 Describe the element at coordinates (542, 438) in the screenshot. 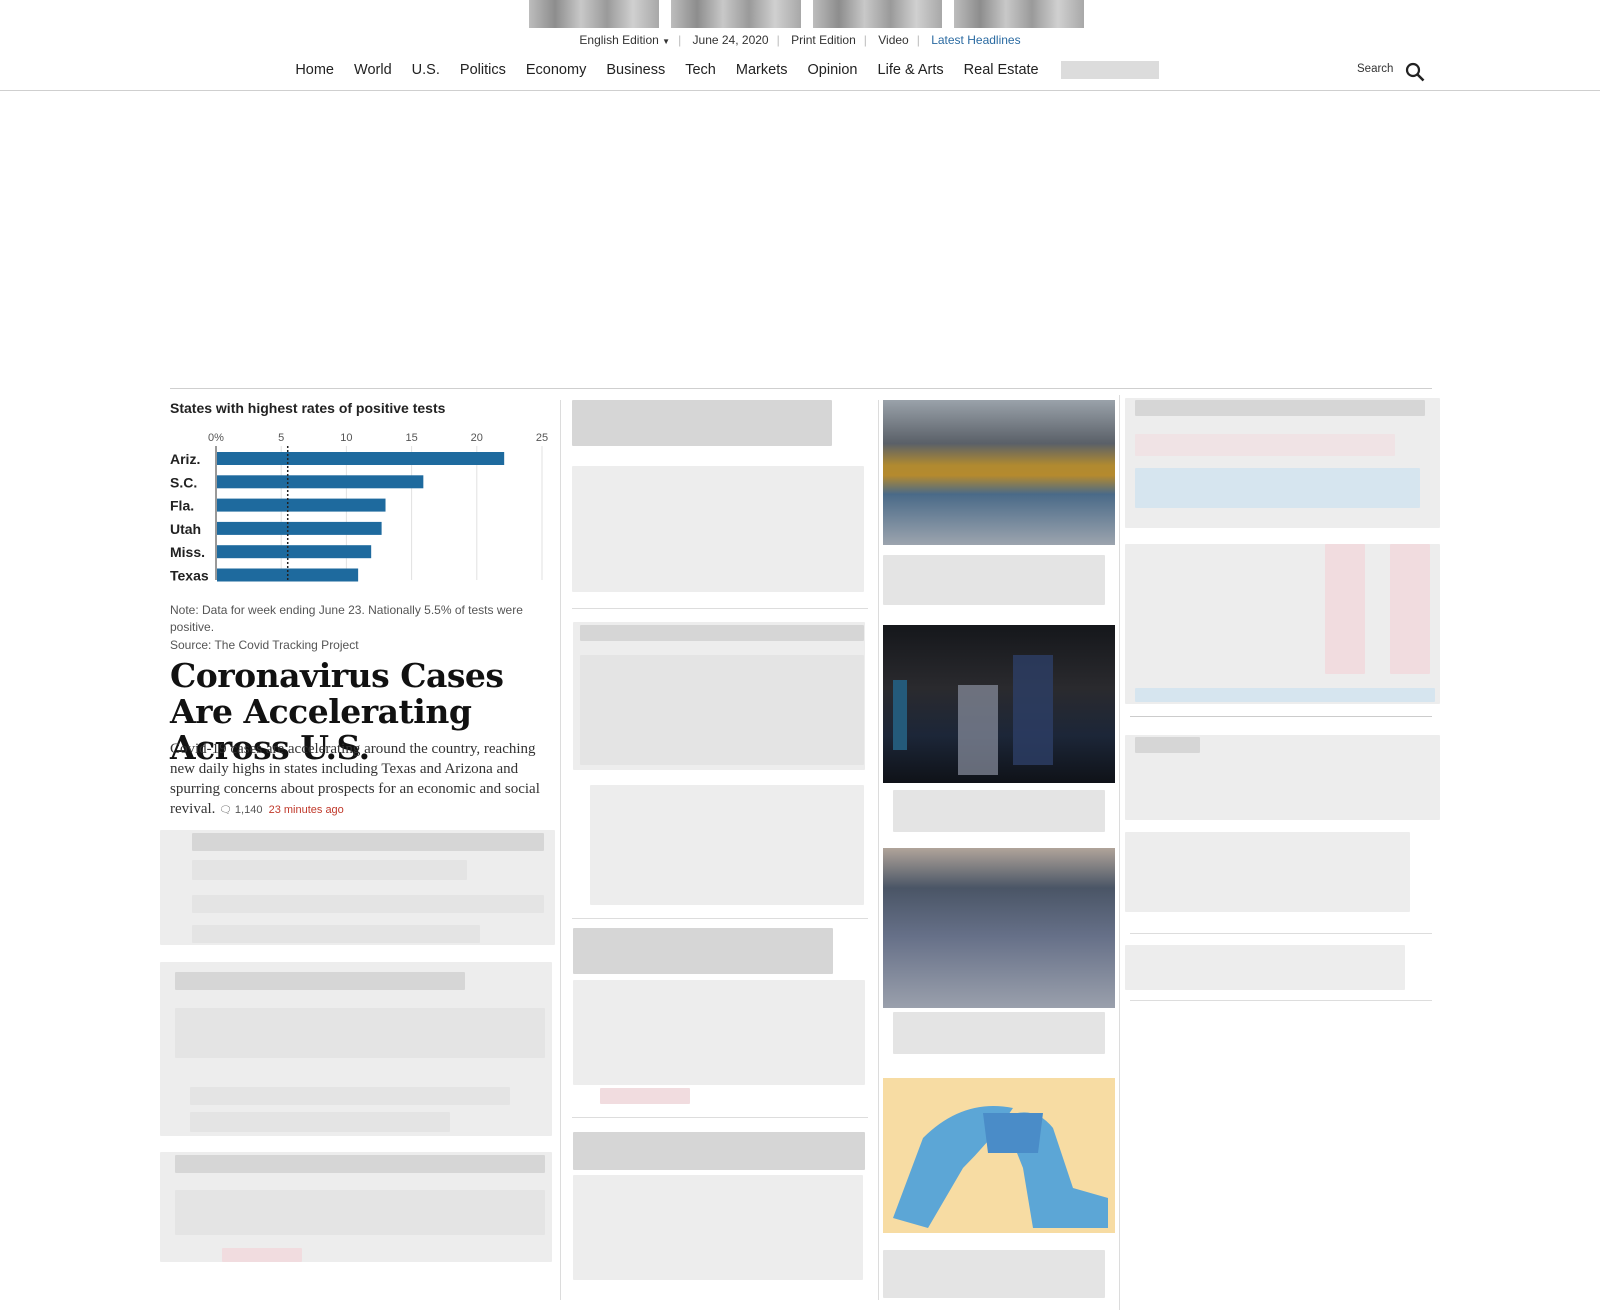

I see `chart-tick-label: 25` at that location.